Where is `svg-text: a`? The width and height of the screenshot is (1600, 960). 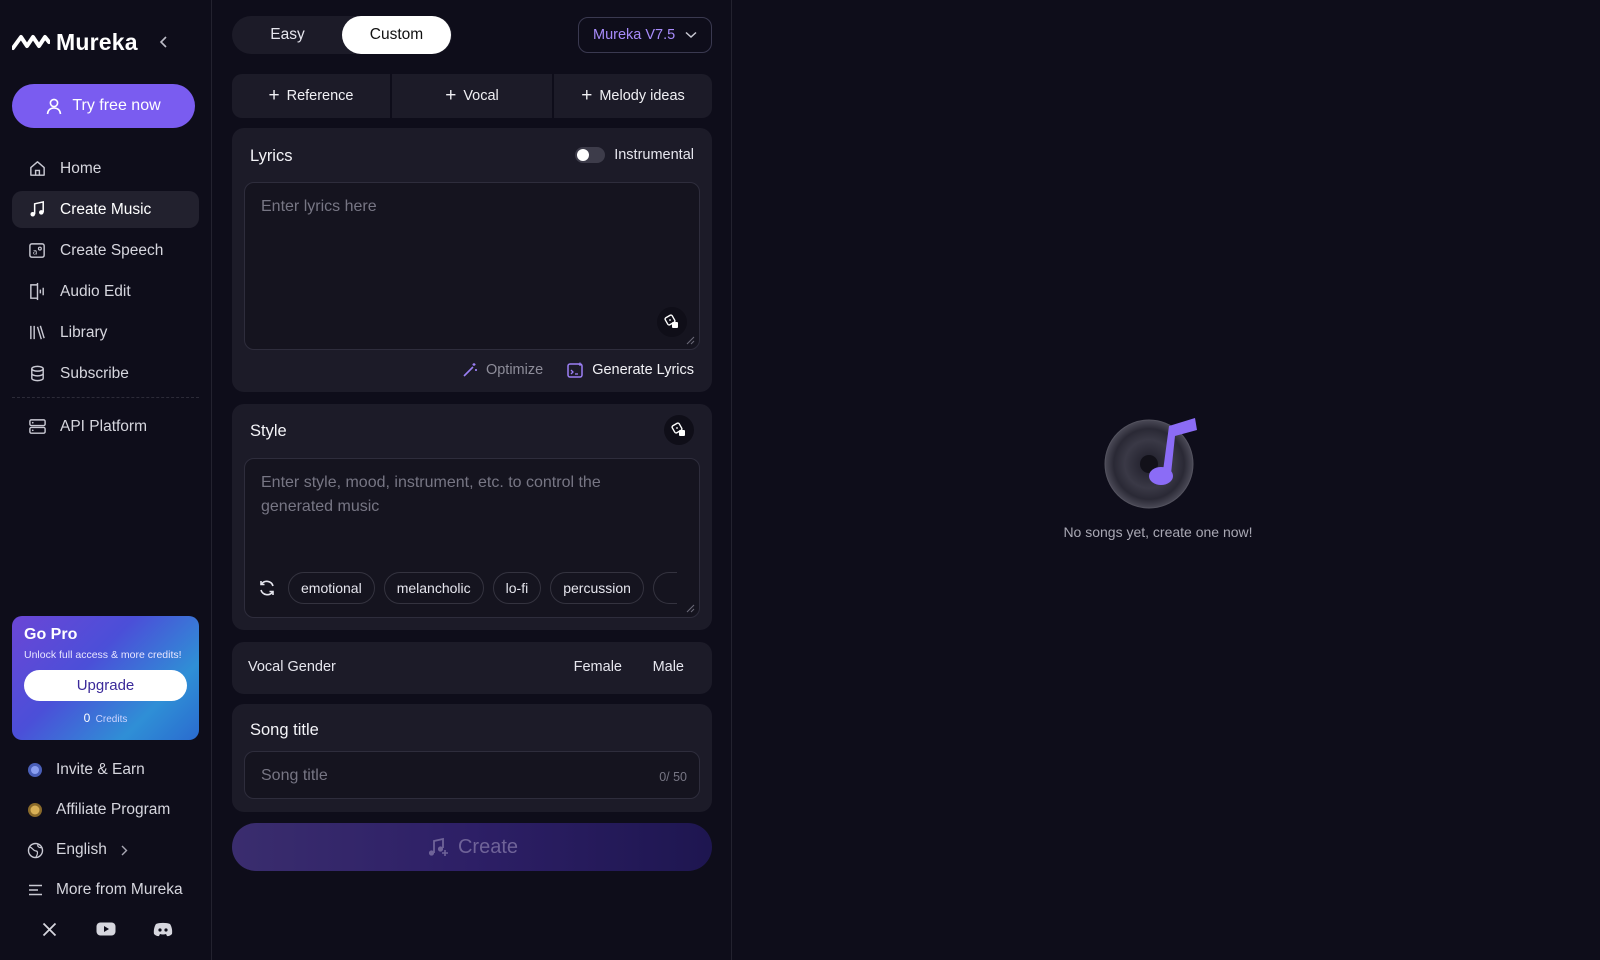 svg-text: a is located at coordinates (35, 251).